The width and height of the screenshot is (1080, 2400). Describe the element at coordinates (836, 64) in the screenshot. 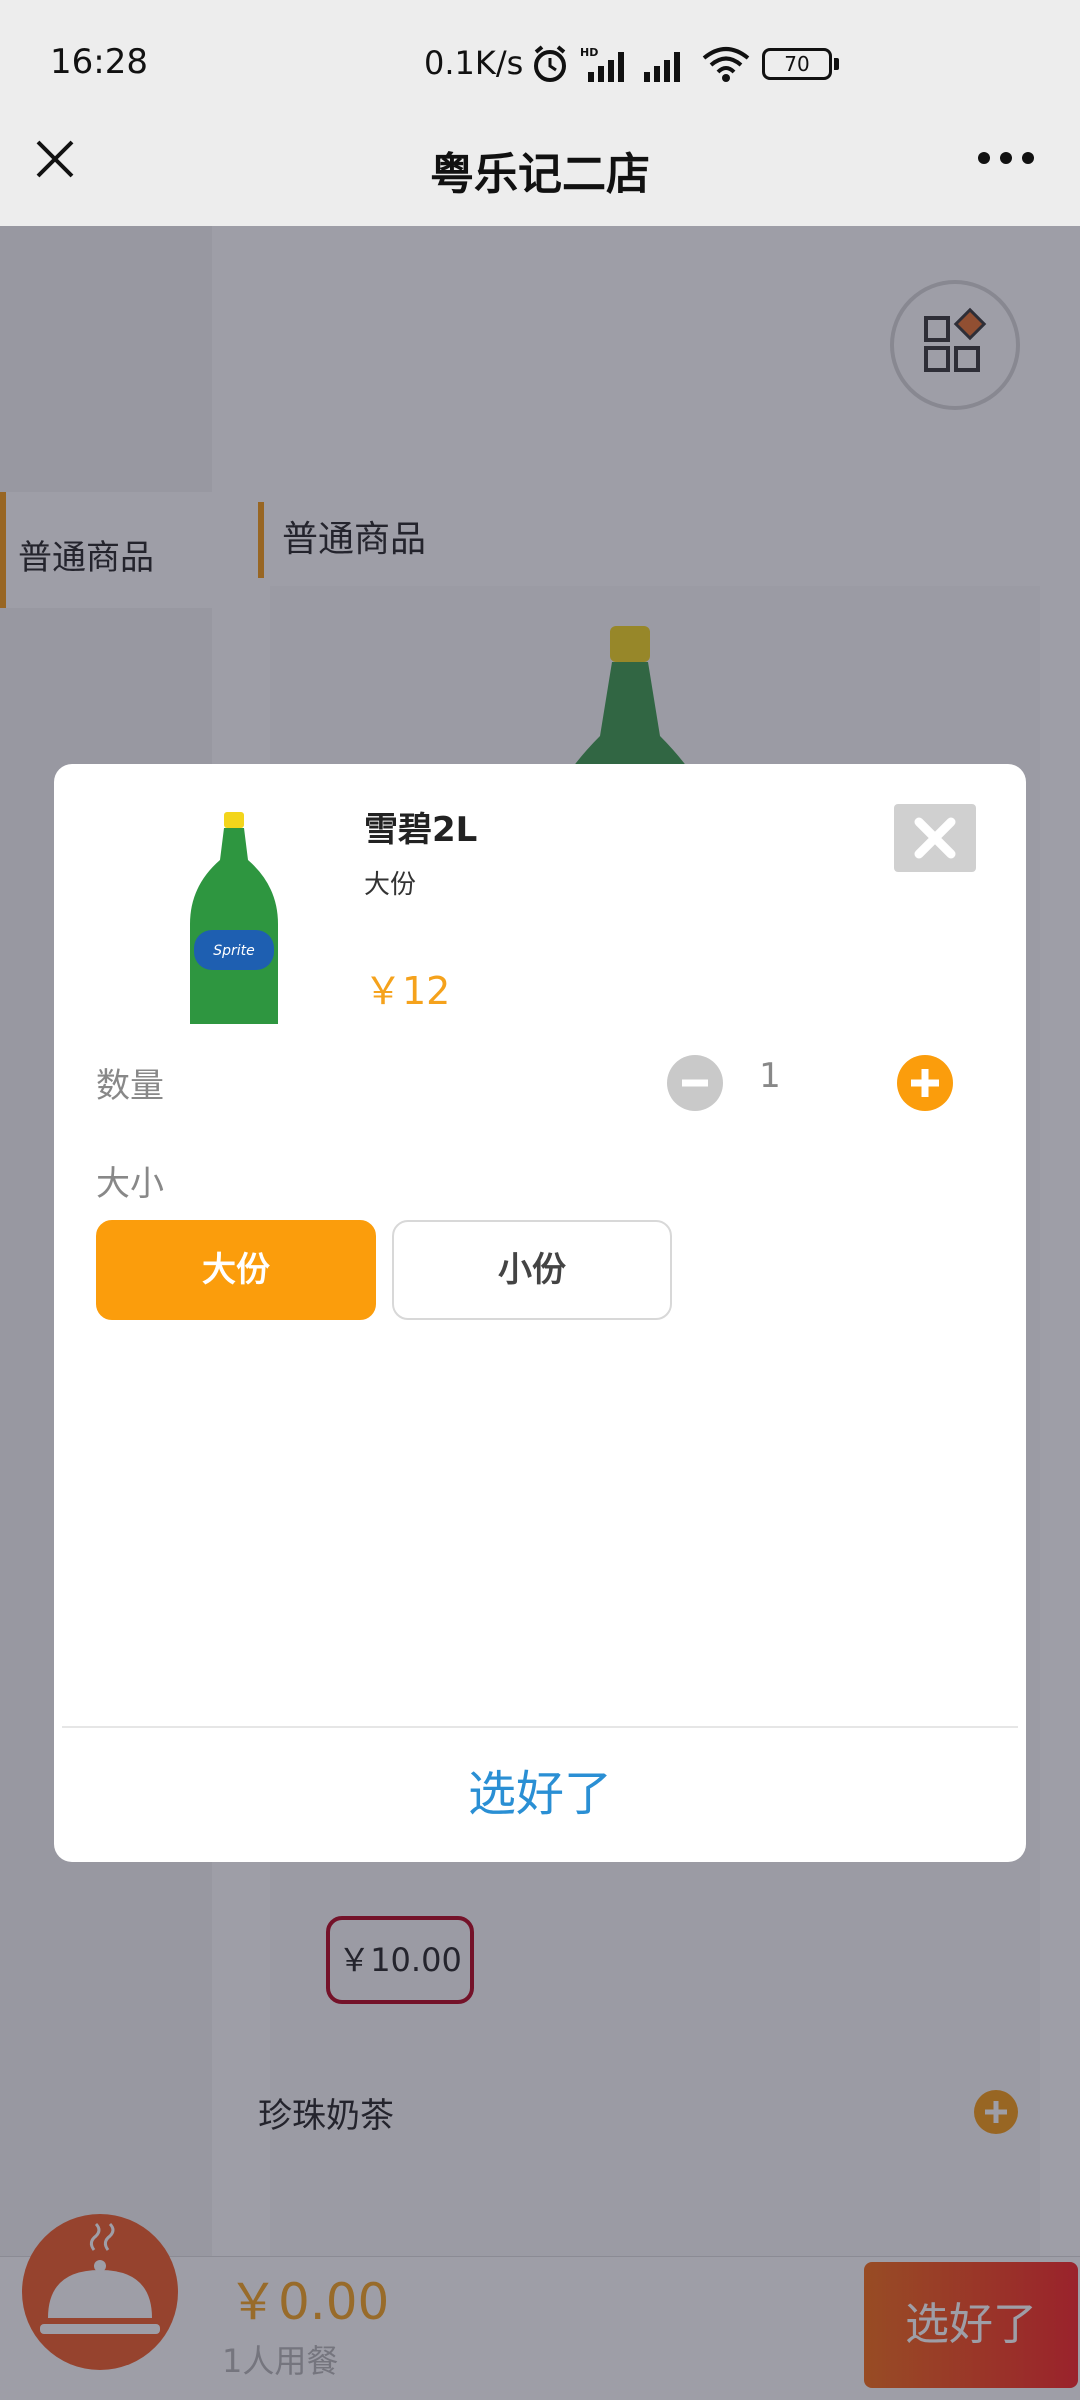

I see `battery-tip` at that location.